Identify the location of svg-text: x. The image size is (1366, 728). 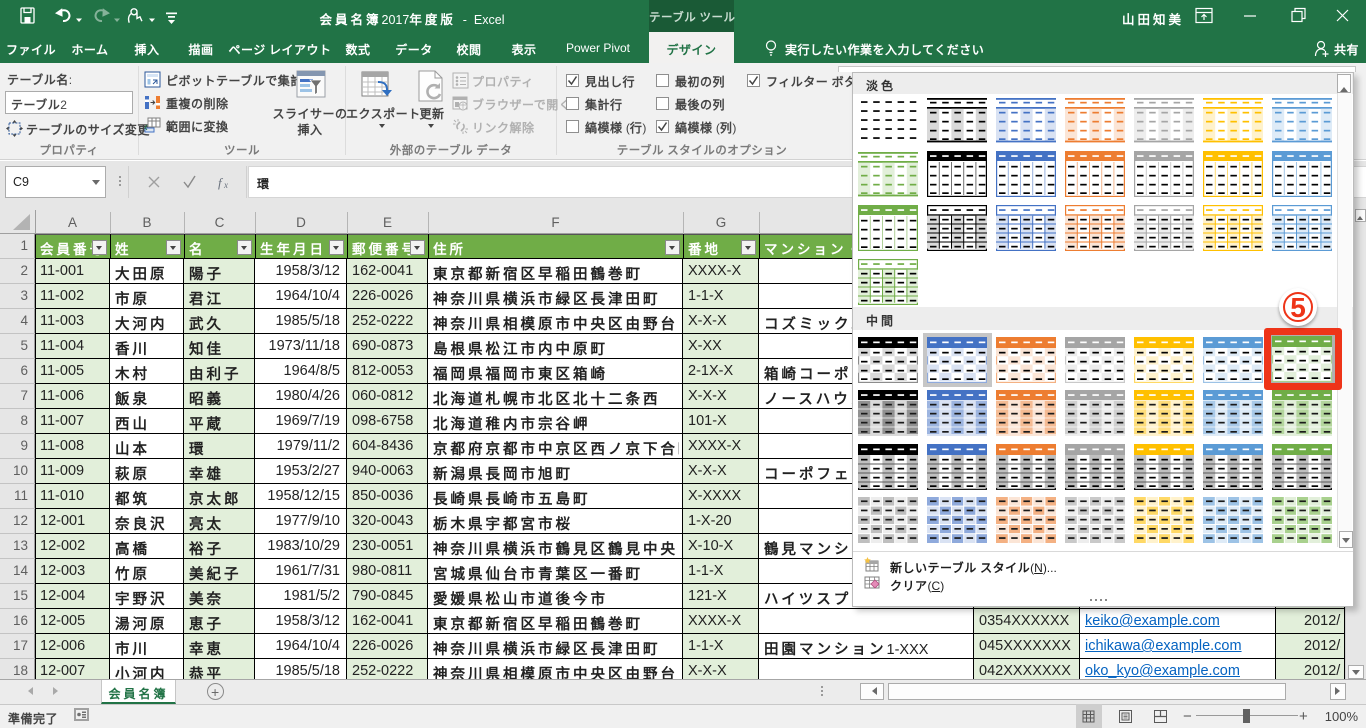
(225, 185).